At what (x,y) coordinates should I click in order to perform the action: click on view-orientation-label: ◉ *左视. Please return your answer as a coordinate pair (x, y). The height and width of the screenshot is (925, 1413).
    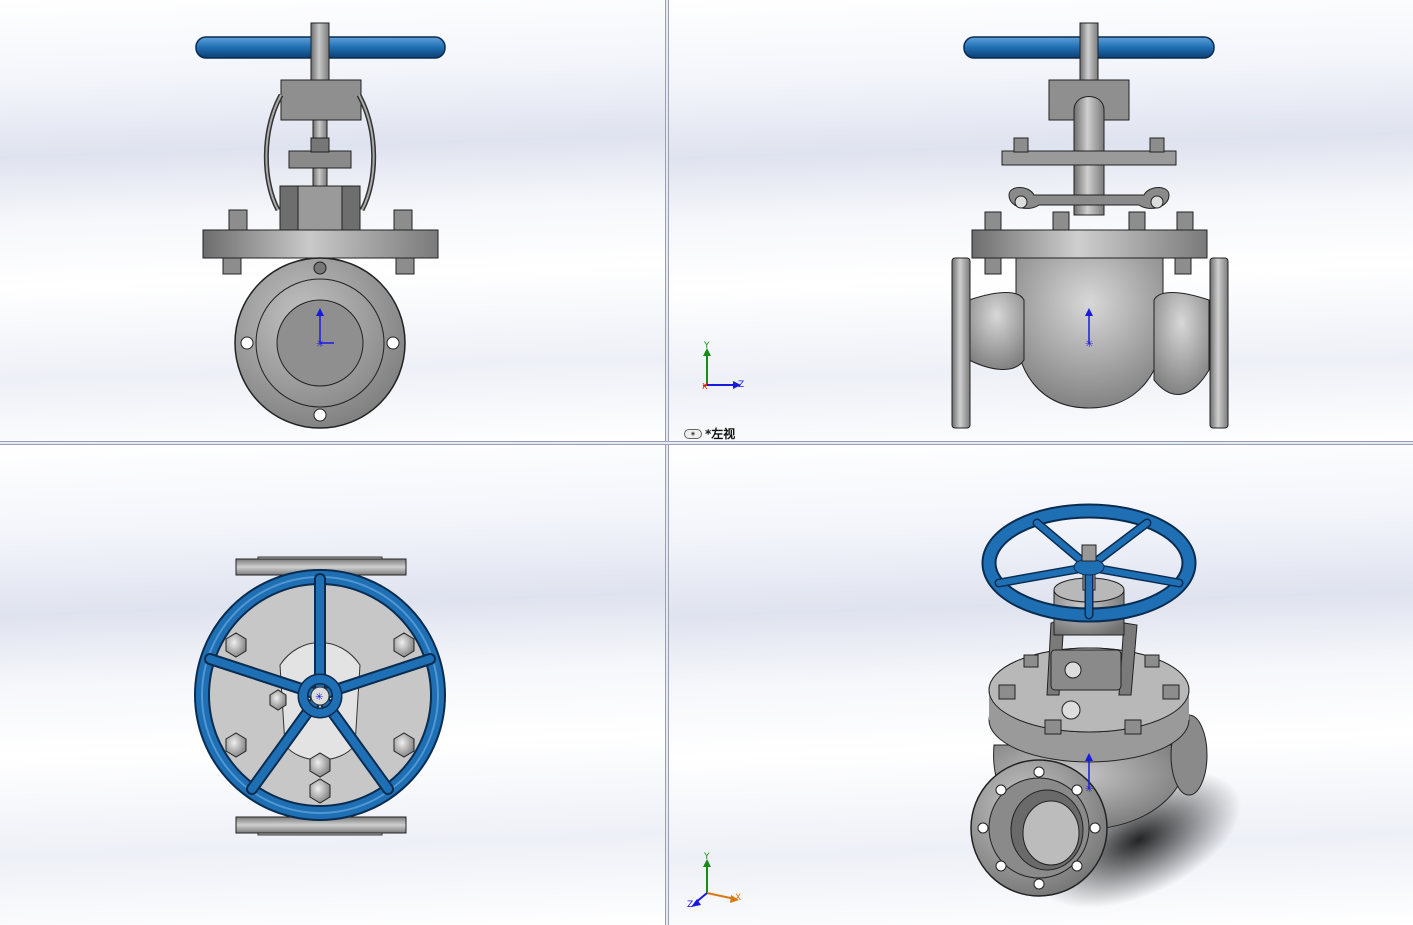
    Looking at the image, I should click on (709, 433).